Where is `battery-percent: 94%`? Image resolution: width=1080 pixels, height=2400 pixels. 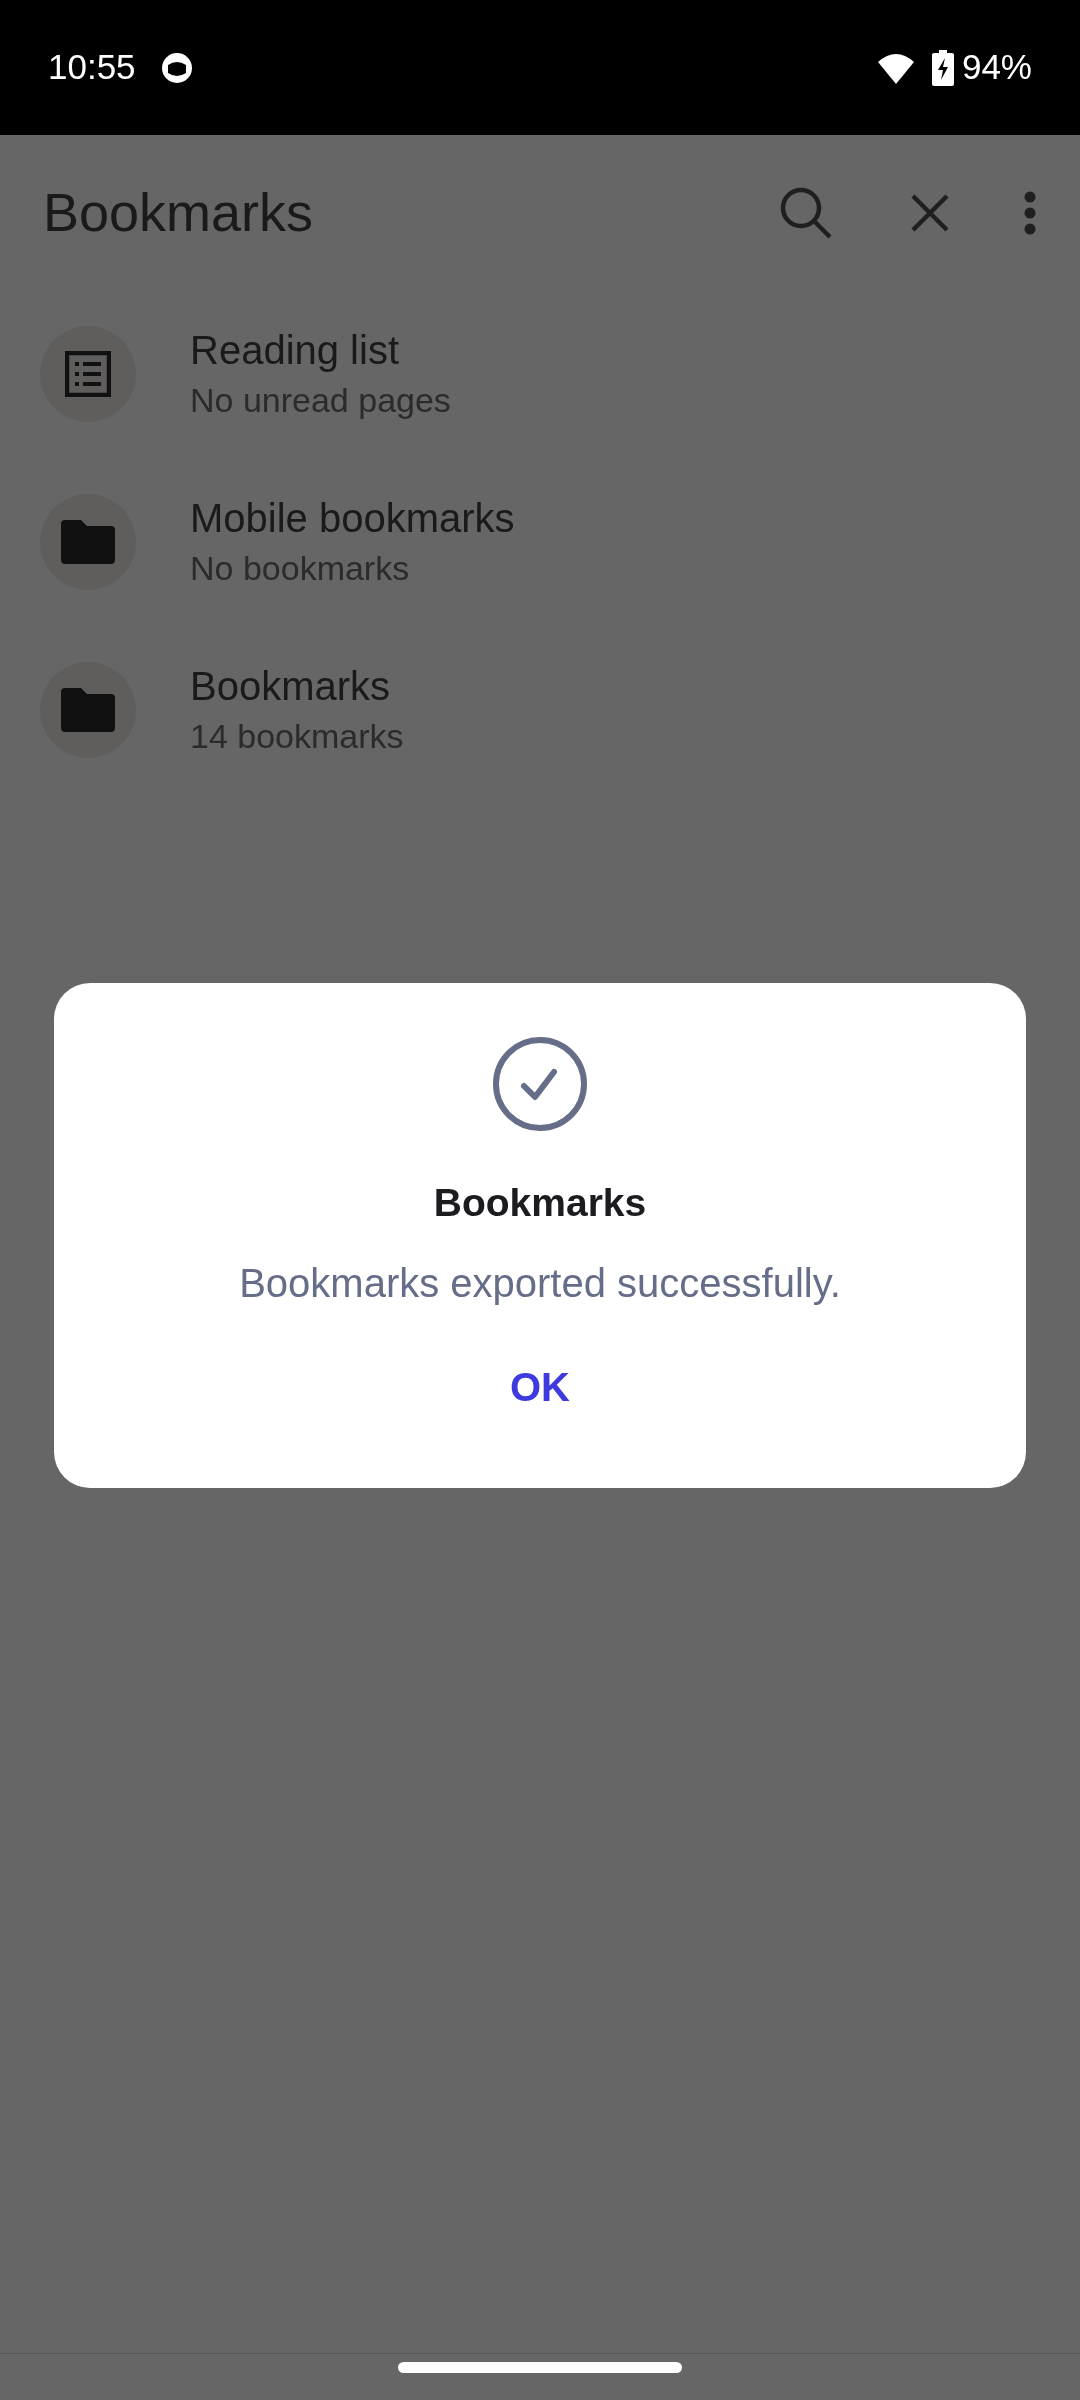
battery-percent: 94% is located at coordinates (996, 67).